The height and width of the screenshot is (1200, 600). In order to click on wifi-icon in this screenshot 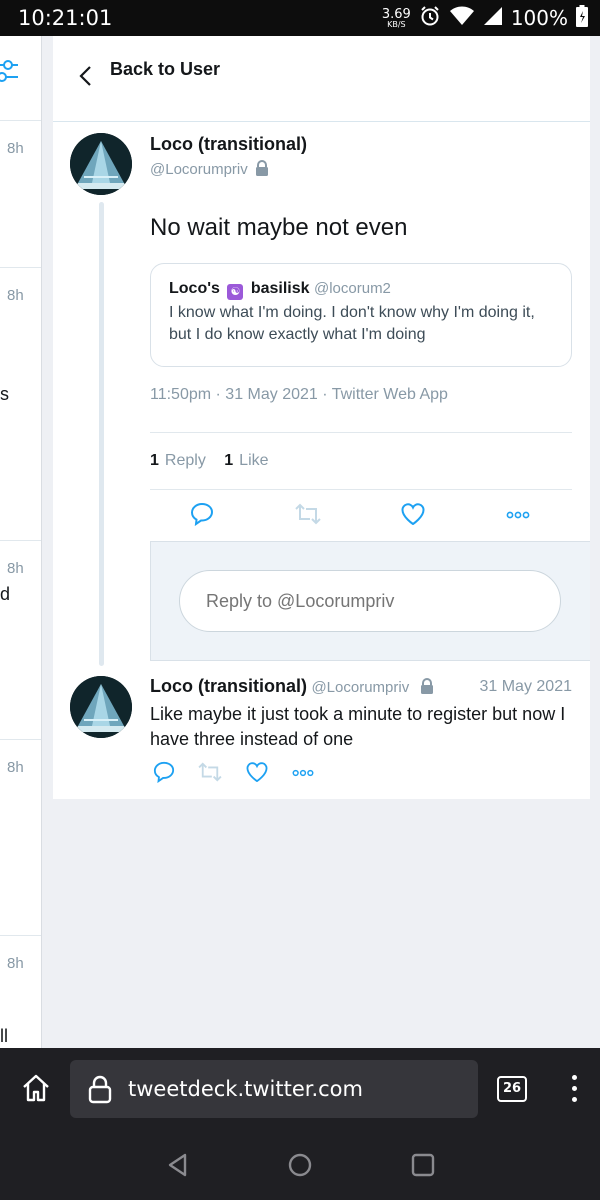, I will do `click(462, 18)`.